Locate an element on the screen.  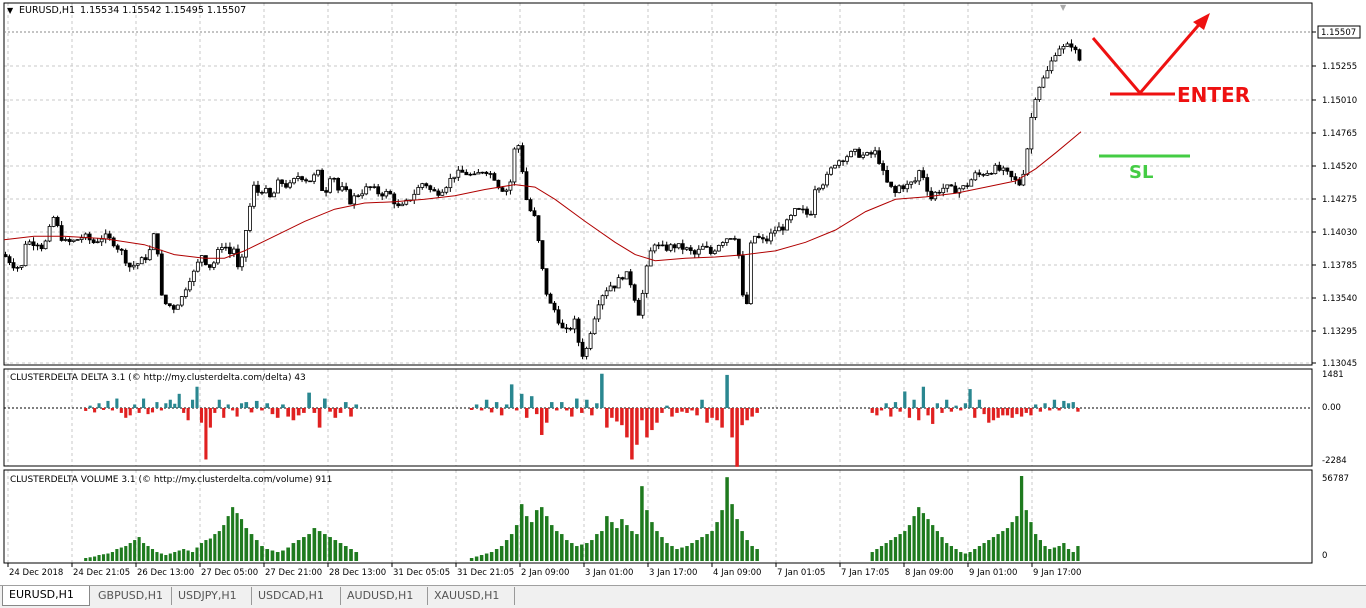
ohlc-quote: 1.15534 1.15542 1.15495 1.15507 is located at coordinates (163, 10).